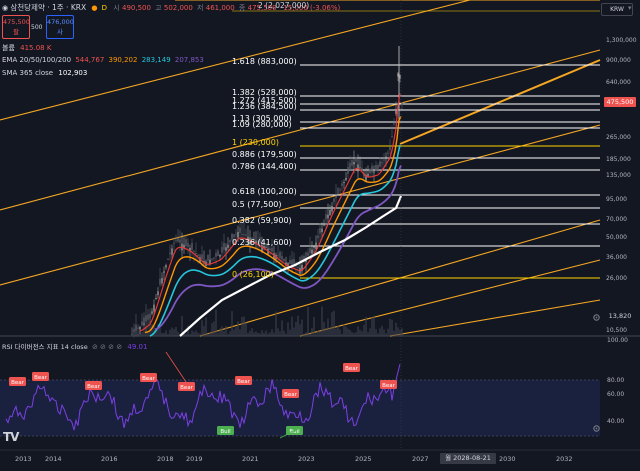 The width and height of the screenshot is (640, 471). What do you see at coordinates (617, 340) in the screenshot?
I see `rsi-axis-label: 100.00` at bounding box center [617, 340].